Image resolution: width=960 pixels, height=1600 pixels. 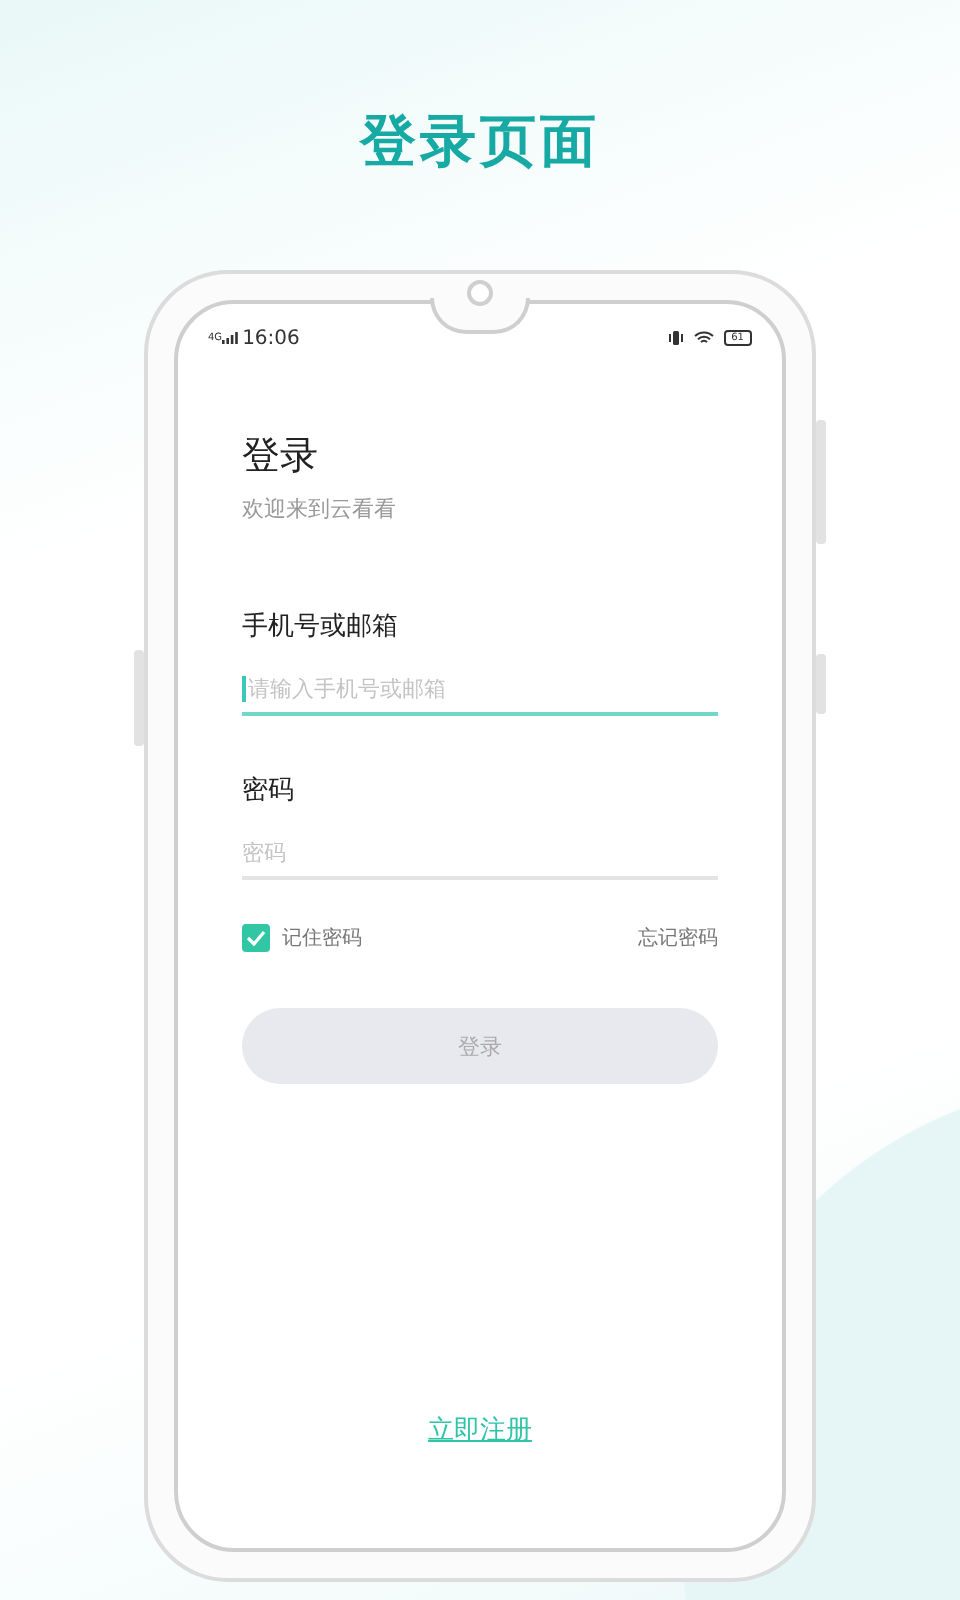 I want to click on status-time: 16:06, so click(x=271, y=338).